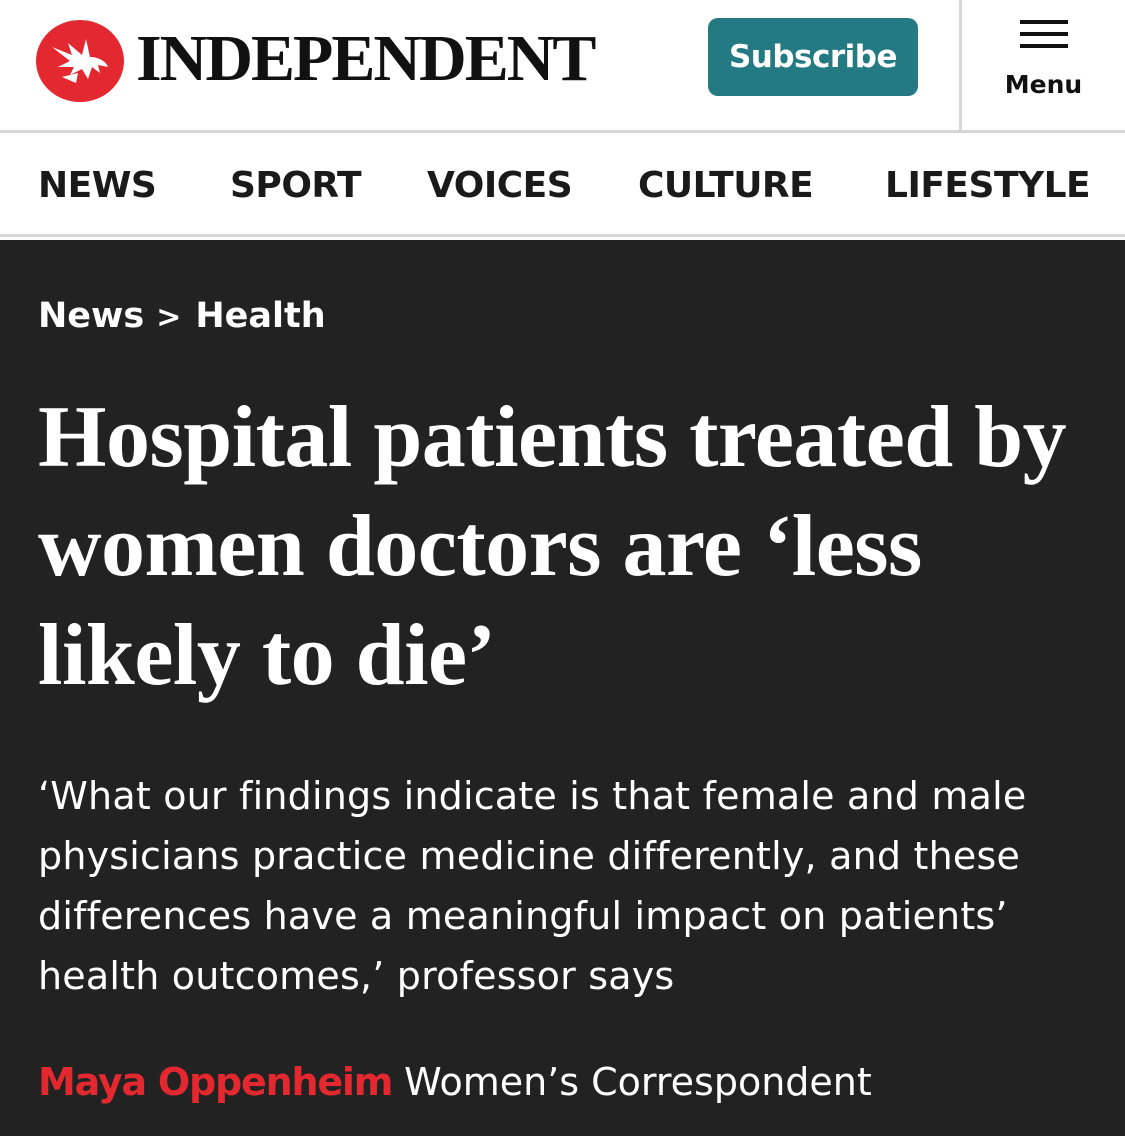 The width and height of the screenshot is (1125, 1136). I want to click on section-nav: NEWS SPORT VOICES CULTURE LIFESTYLE, so click(562, 186).